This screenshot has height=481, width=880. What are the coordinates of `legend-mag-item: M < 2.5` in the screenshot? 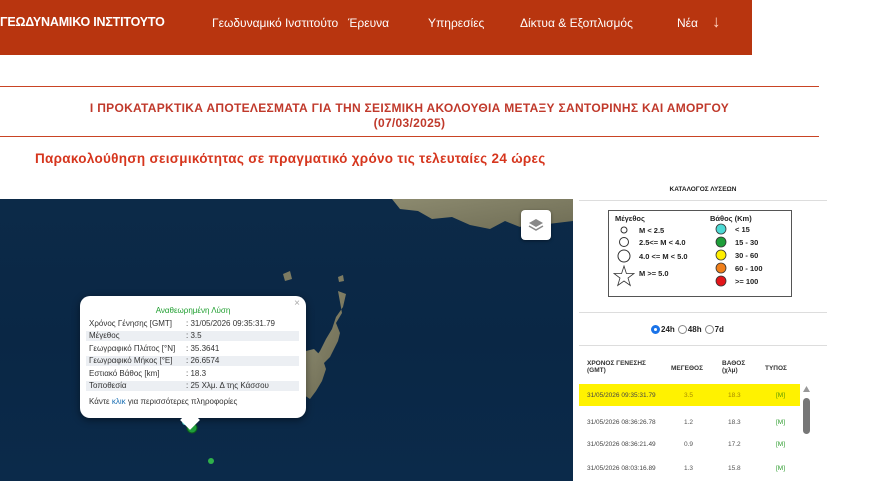 It's located at (652, 230).